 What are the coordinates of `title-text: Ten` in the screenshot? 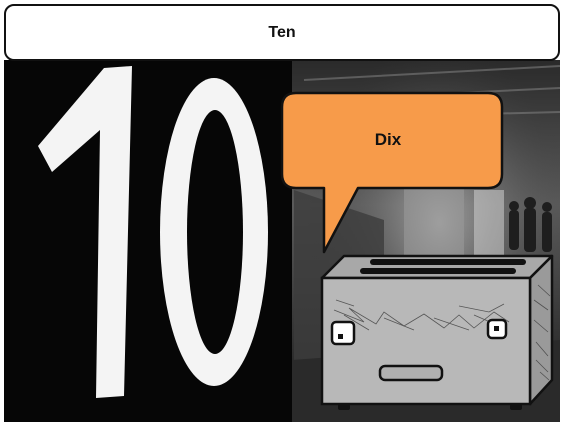 It's located at (282, 32).